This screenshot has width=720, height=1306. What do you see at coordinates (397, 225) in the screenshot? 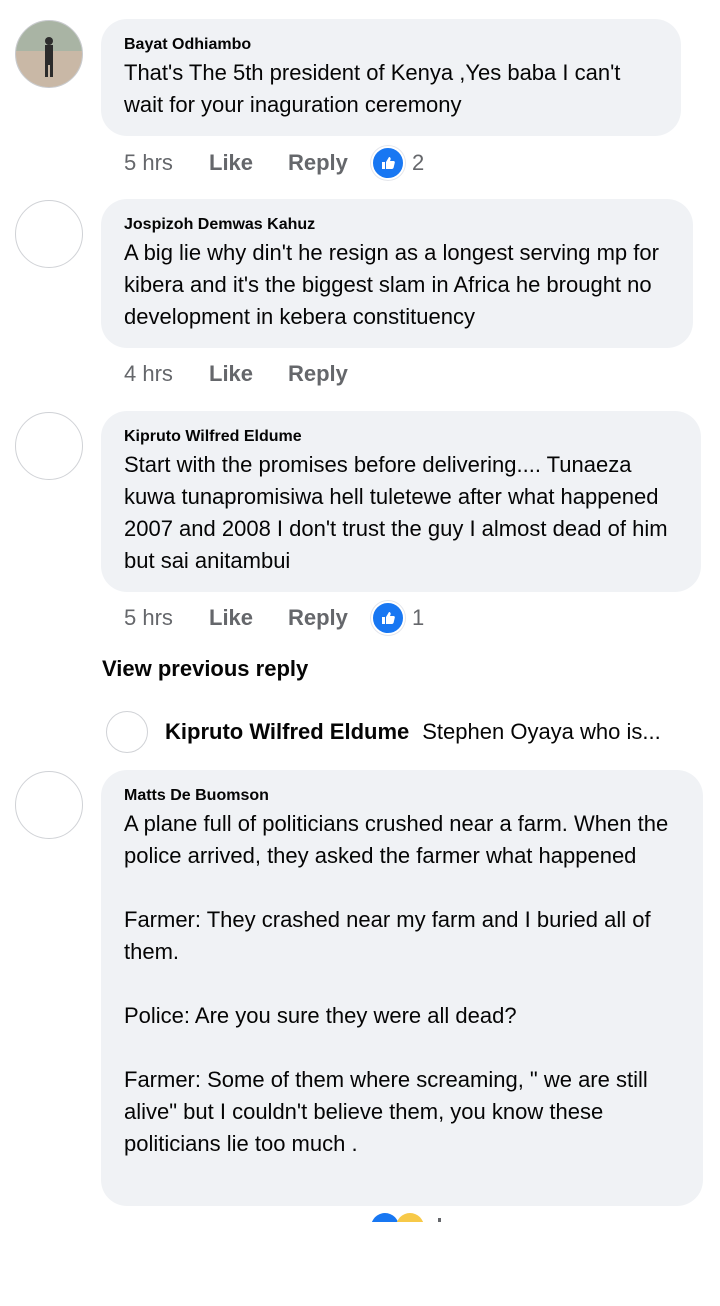
I see `comment-author: Jospizoh Demwas Kahuz` at bounding box center [397, 225].